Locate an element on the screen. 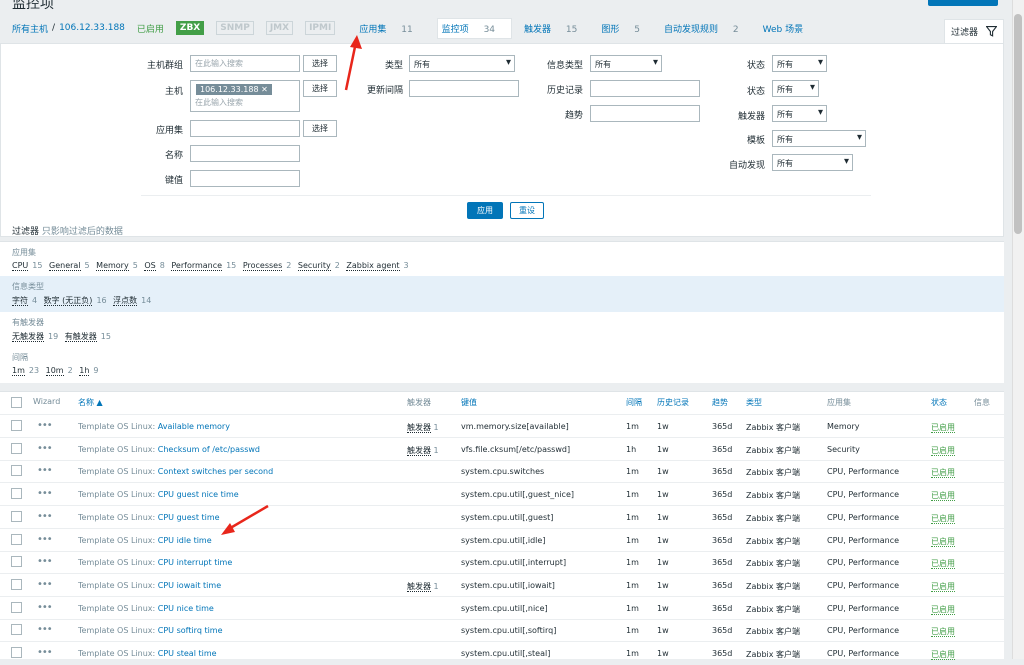 Image resolution: width=1024 pixels, height=665 pixels. subfilter-option: 浮点数 is located at coordinates (125, 301).